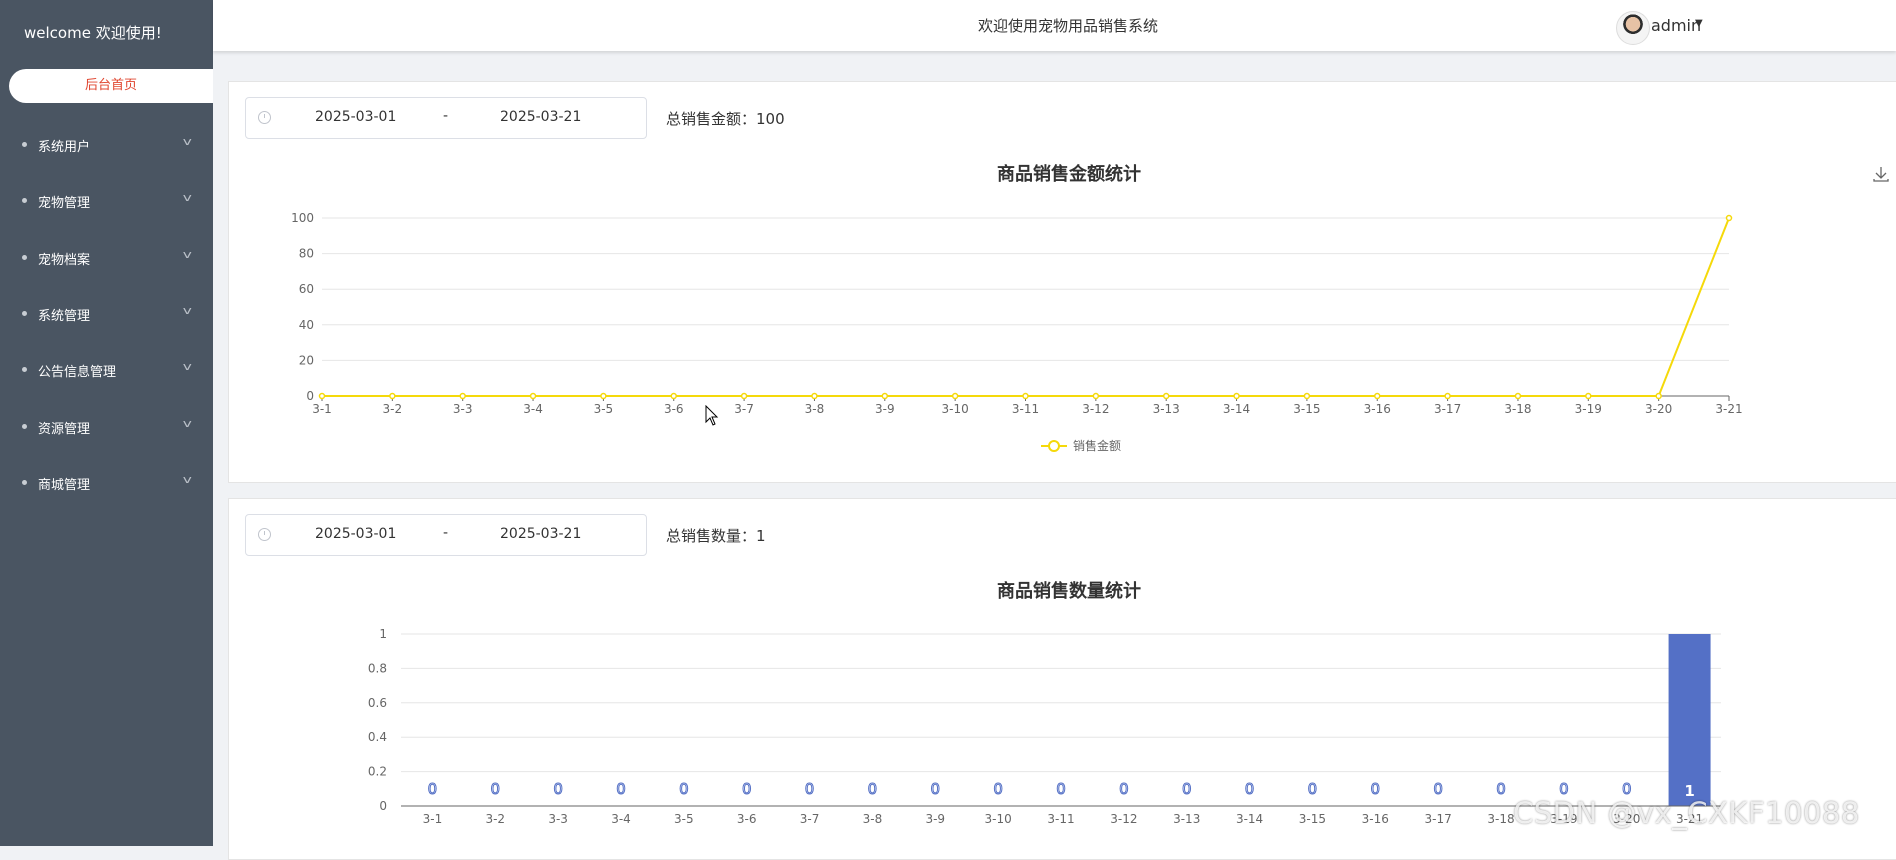 Image resolution: width=1896 pixels, height=860 pixels. Describe the element at coordinates (377, 737) in the screenshot. I see `y-tick-label: 0.4` at that location.